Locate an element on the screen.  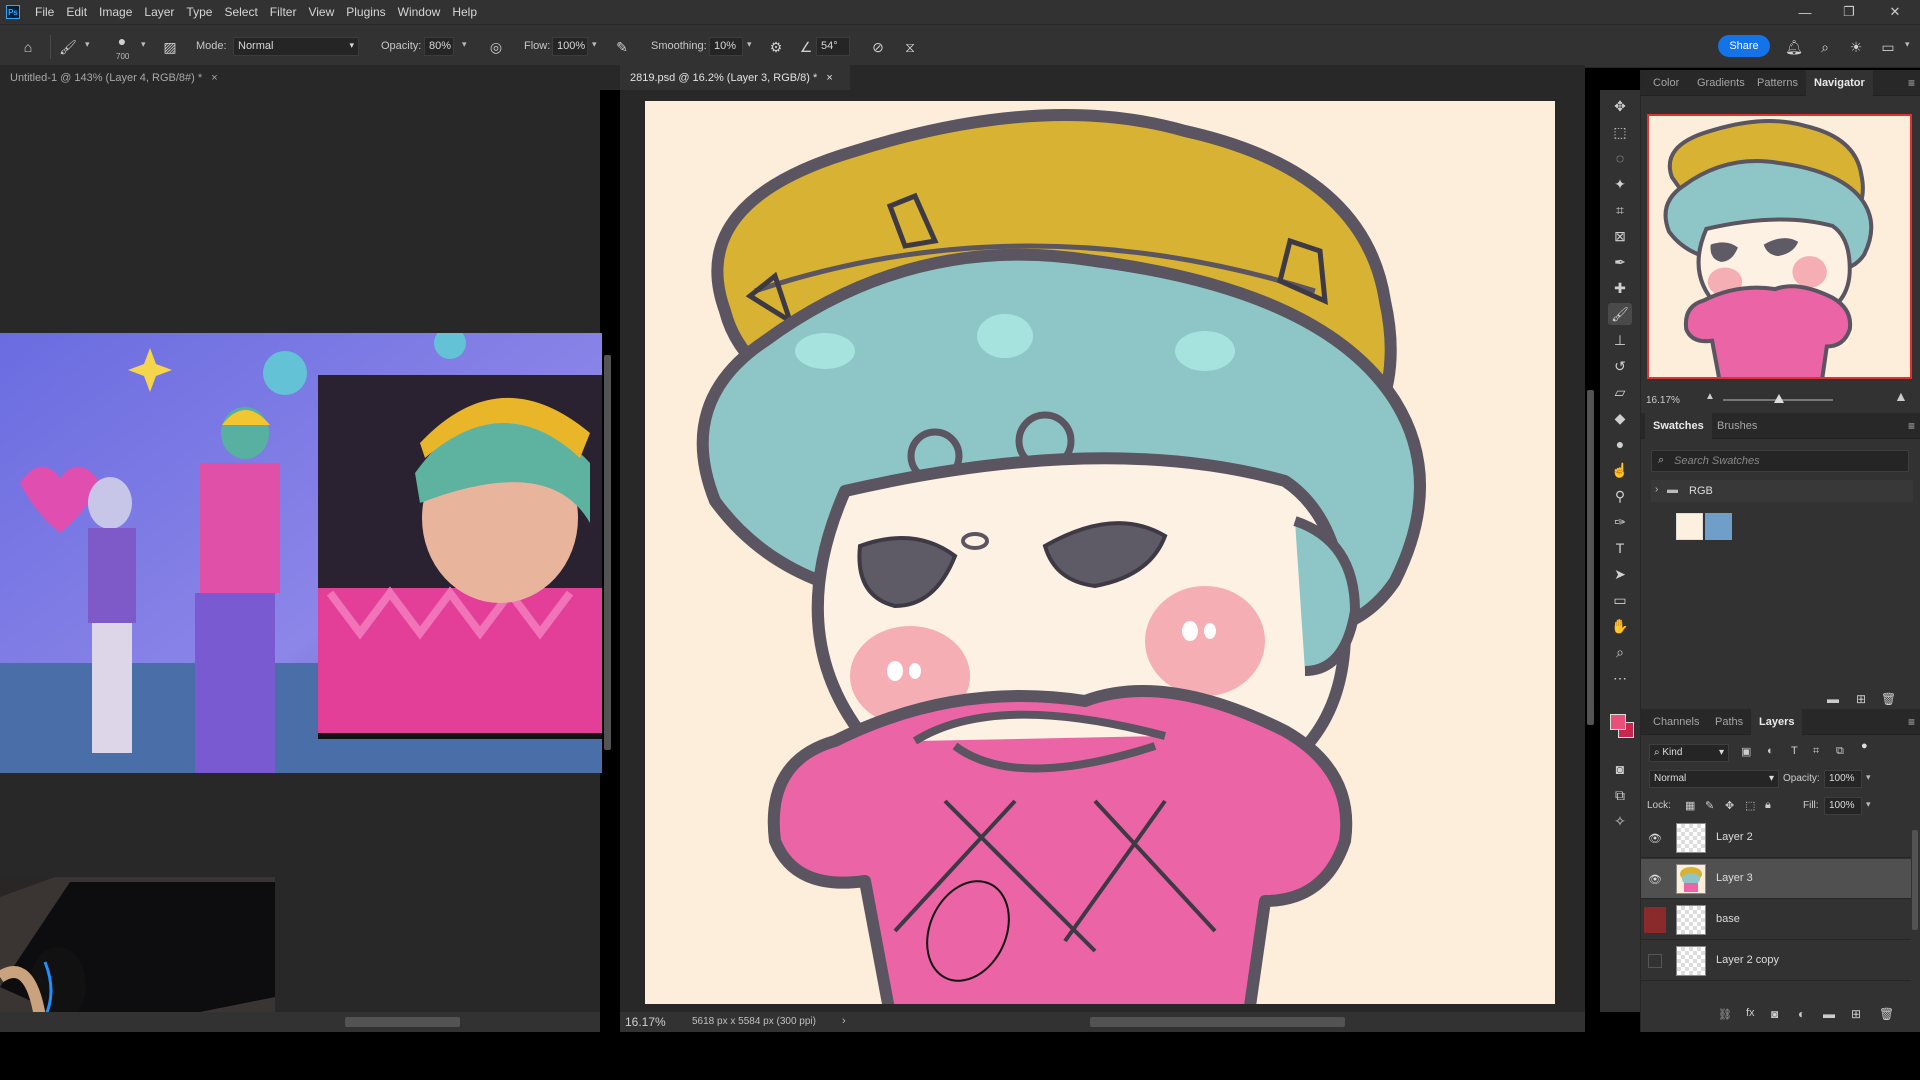
chevron-right-icon: › is located at coordinates (844, 1021).